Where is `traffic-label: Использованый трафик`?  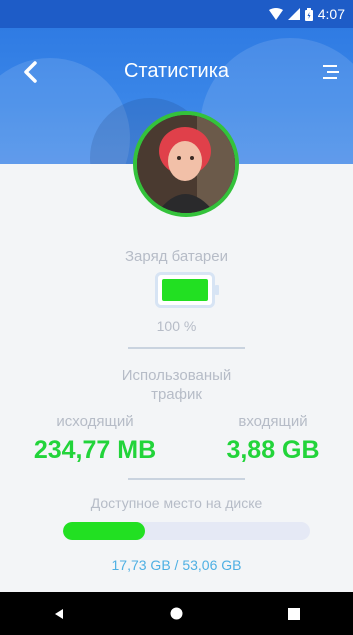
traffic-label: Использованый трафик is located at coordinates (176, 385).